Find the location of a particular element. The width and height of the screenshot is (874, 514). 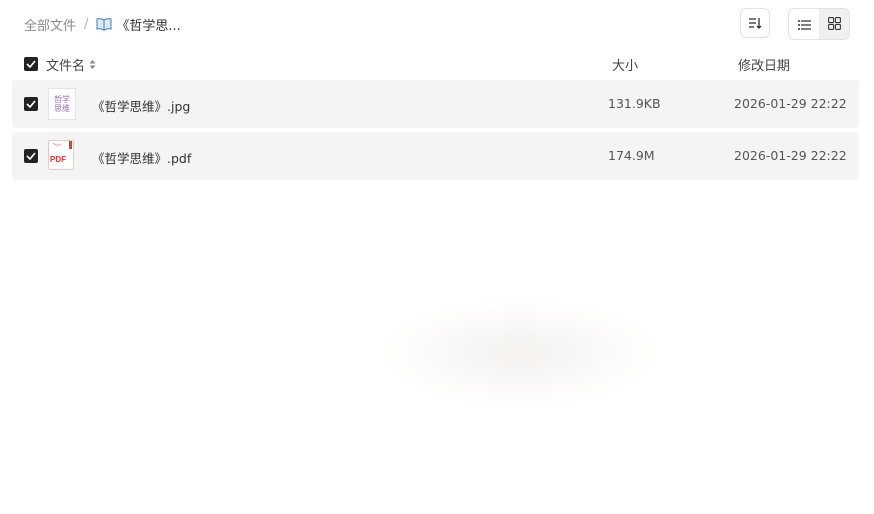

sort-caret-icon is located at coordinates (92, 64).